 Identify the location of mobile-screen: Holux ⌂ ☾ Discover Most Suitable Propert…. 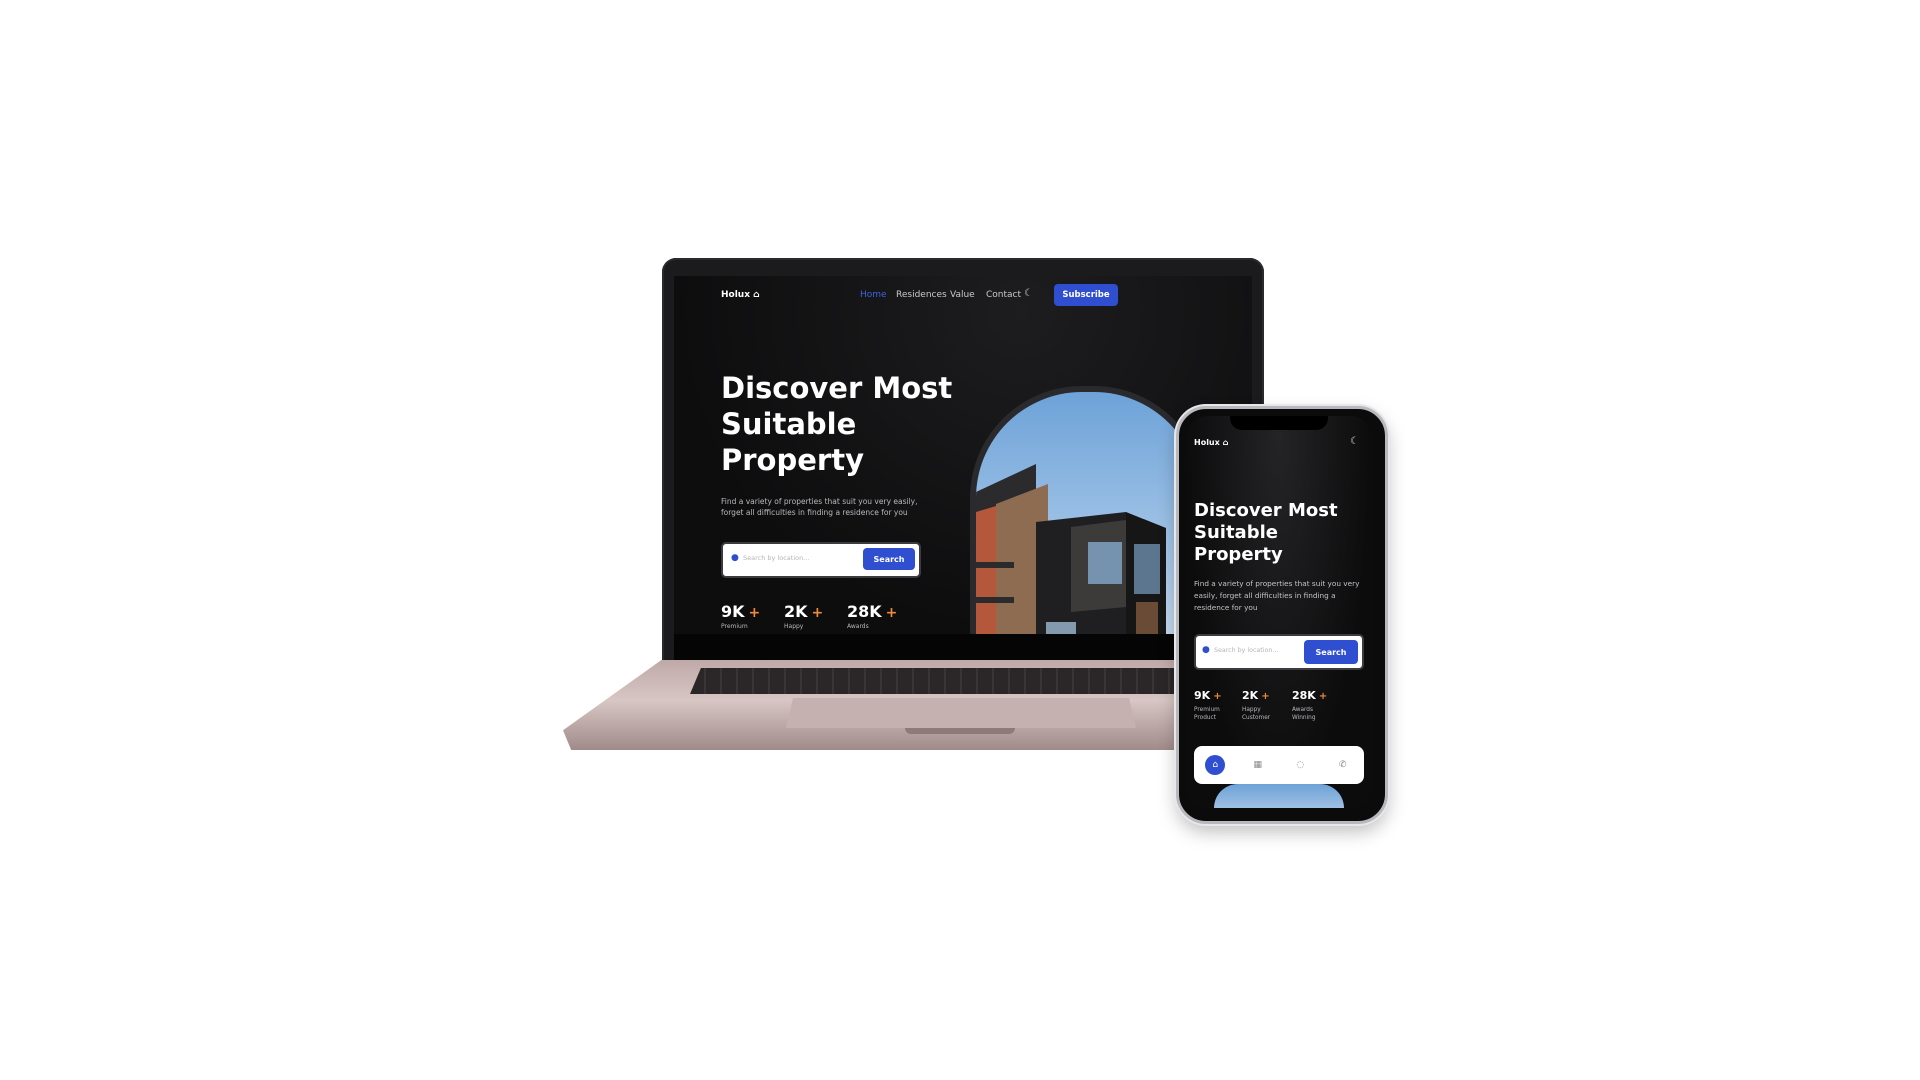
(1279, 612).